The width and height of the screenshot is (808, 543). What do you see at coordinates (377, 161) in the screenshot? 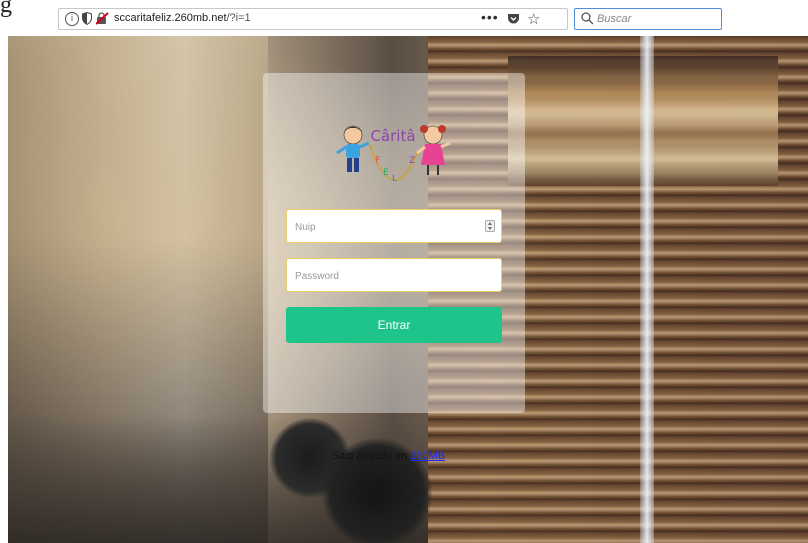
I see `logo-letter: F` at bounding box center [377, 161].